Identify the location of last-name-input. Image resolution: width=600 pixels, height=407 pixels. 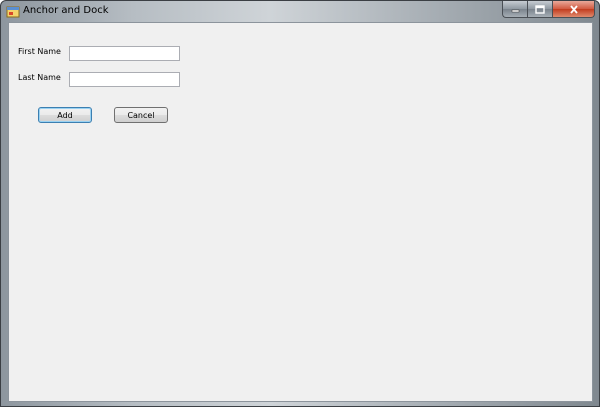
(124, 79).